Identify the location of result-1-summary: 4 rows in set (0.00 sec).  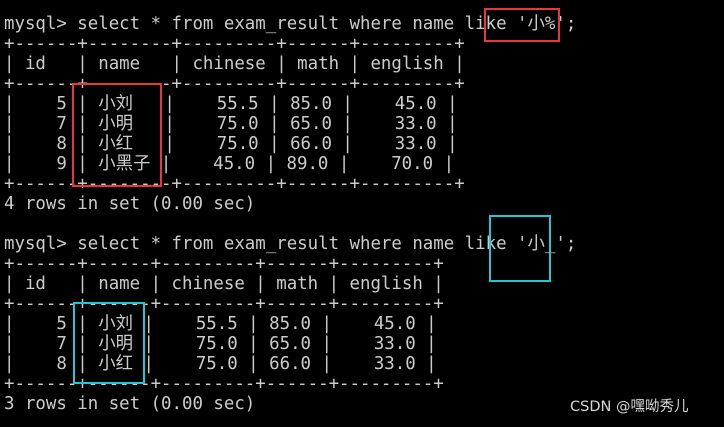
(130, 204).